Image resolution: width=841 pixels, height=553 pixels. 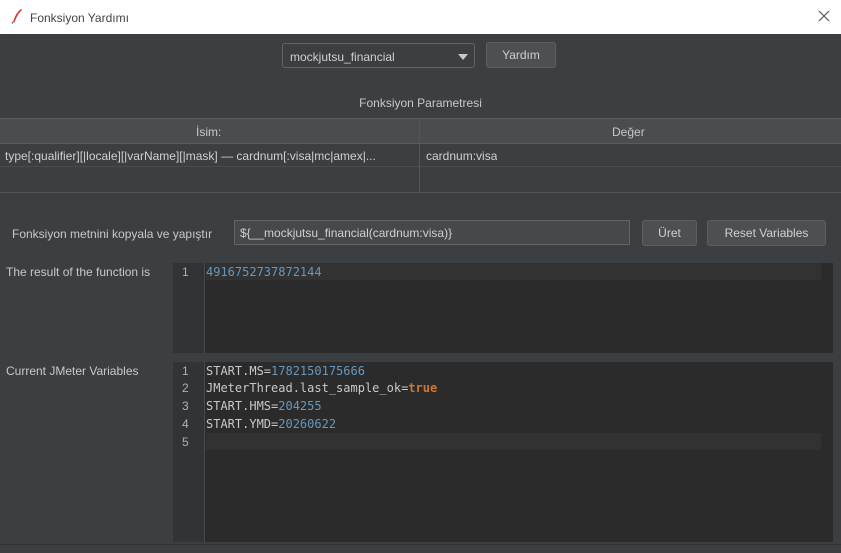 What do you see at coordinates (628, 132) in the screenshot?
I see `column-header-value: Değer` at bounding box center [628, 132].